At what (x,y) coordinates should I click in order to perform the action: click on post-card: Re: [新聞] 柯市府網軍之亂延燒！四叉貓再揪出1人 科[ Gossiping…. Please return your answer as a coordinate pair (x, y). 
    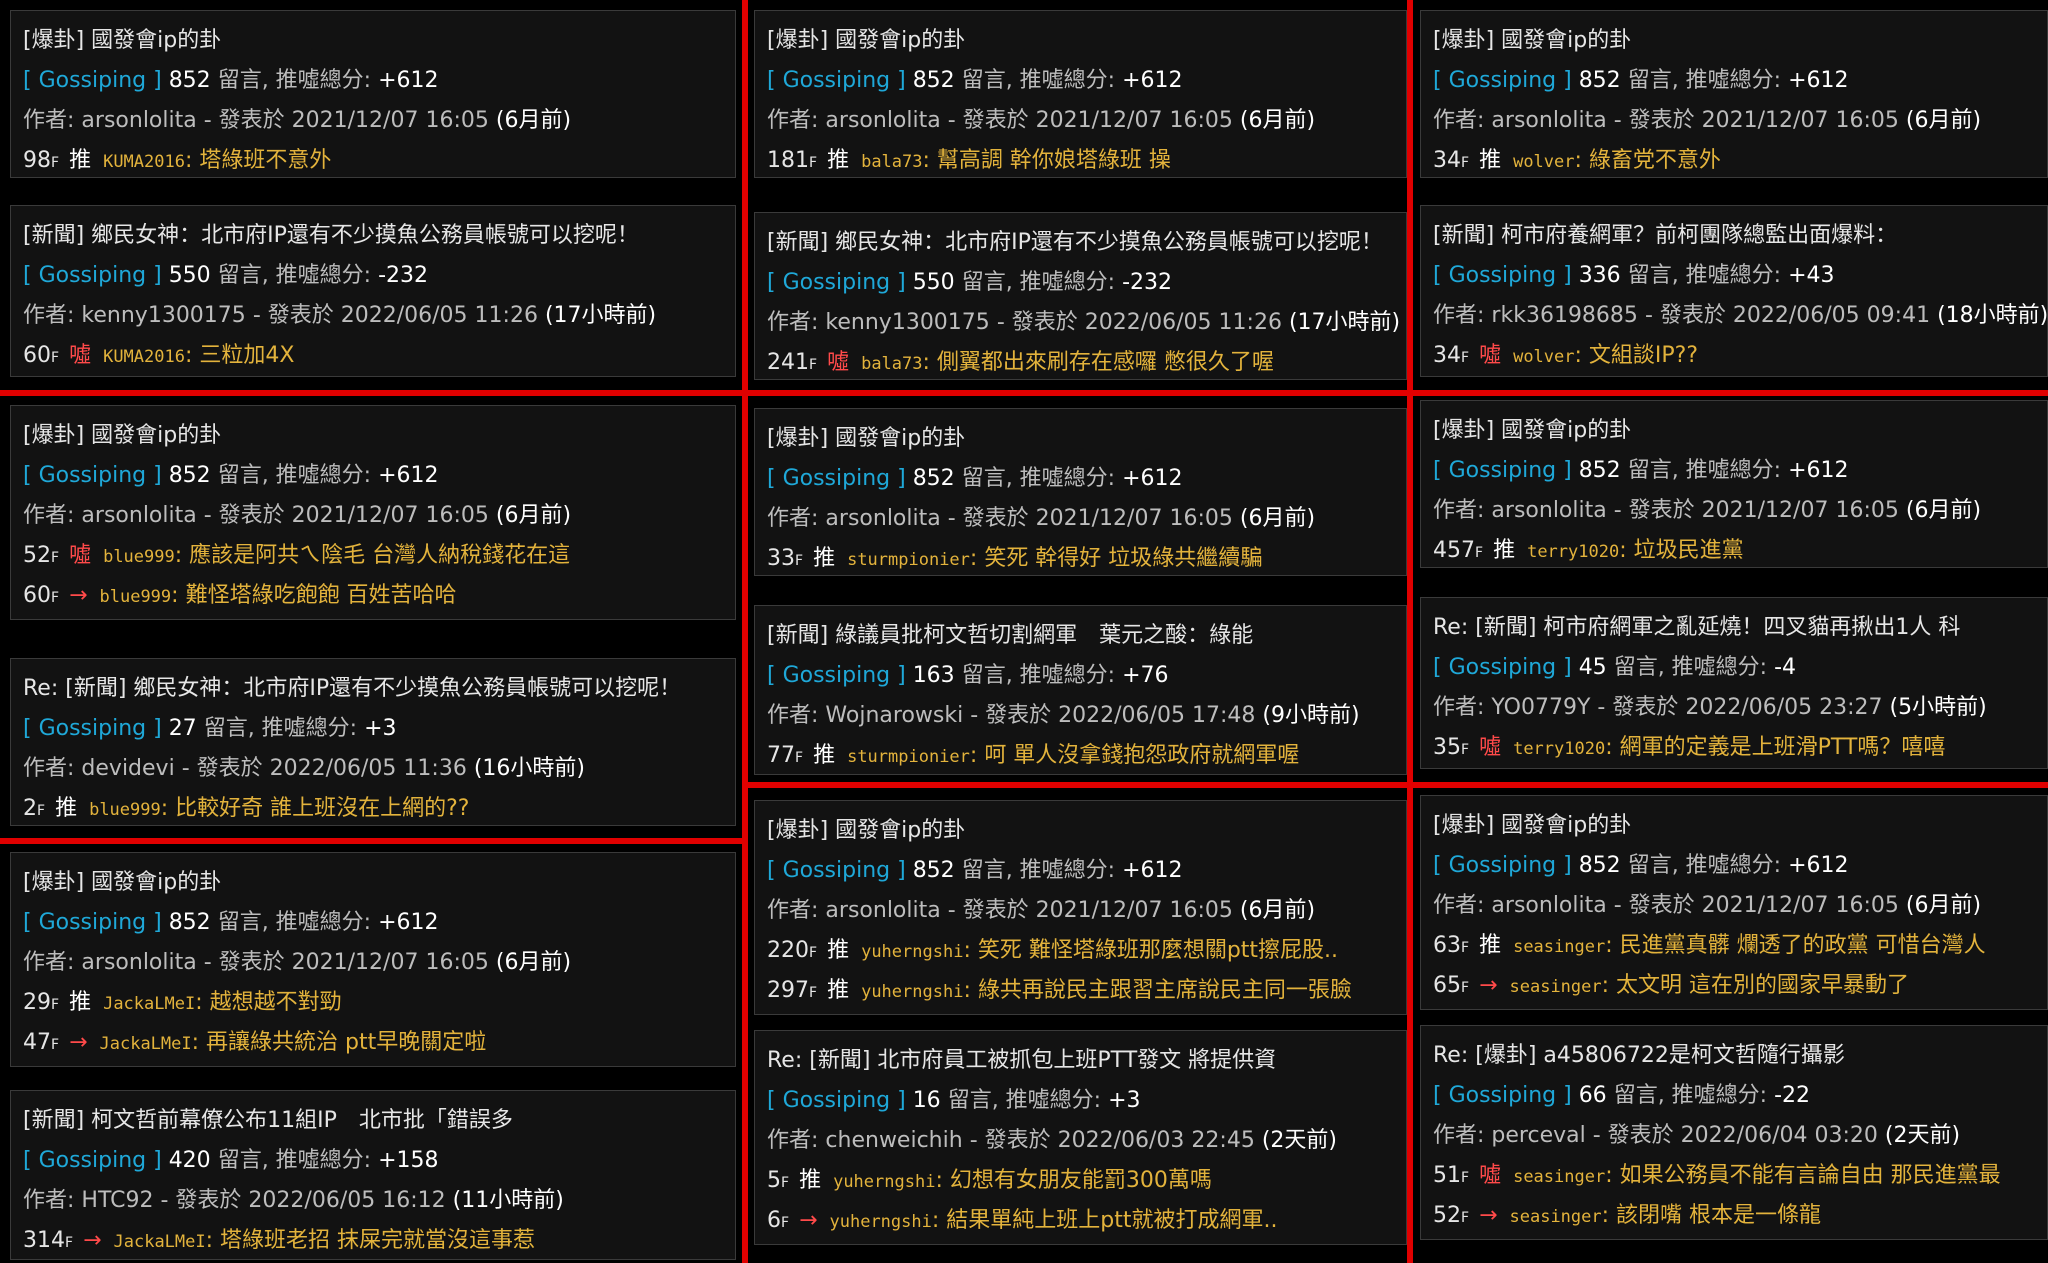
    Looking at the image, I should click on (1734, 683).